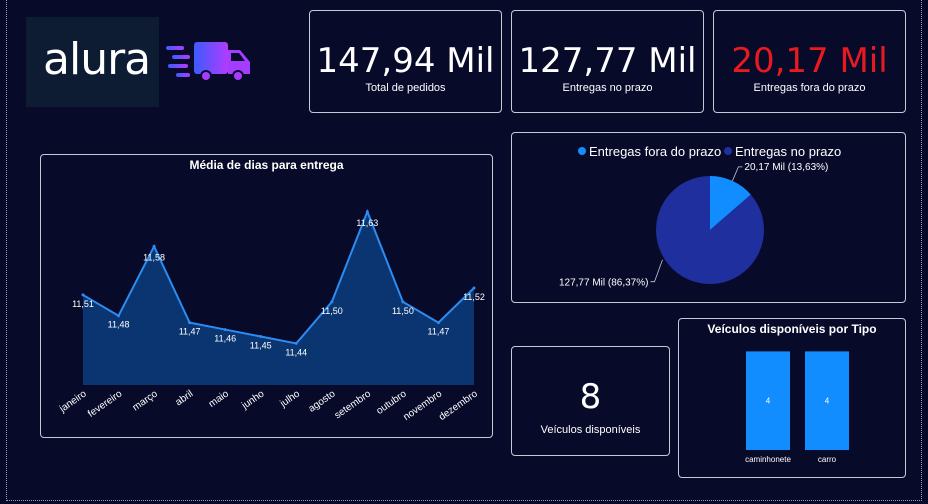  Describe the element at coordinates (253, 400) in the screenshot. I see `x-tick-label: junho` at that location.